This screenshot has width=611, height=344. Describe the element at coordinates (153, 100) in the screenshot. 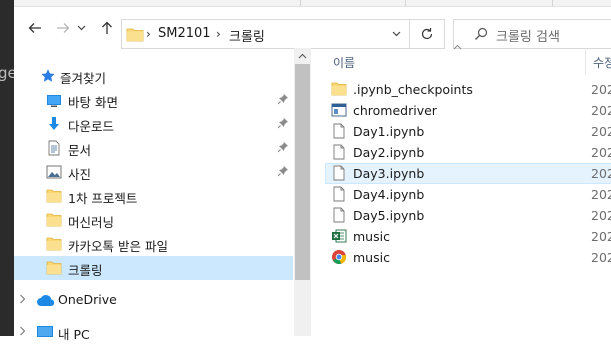

I see `nav-item-desktop: 바탕 화면` at that location.